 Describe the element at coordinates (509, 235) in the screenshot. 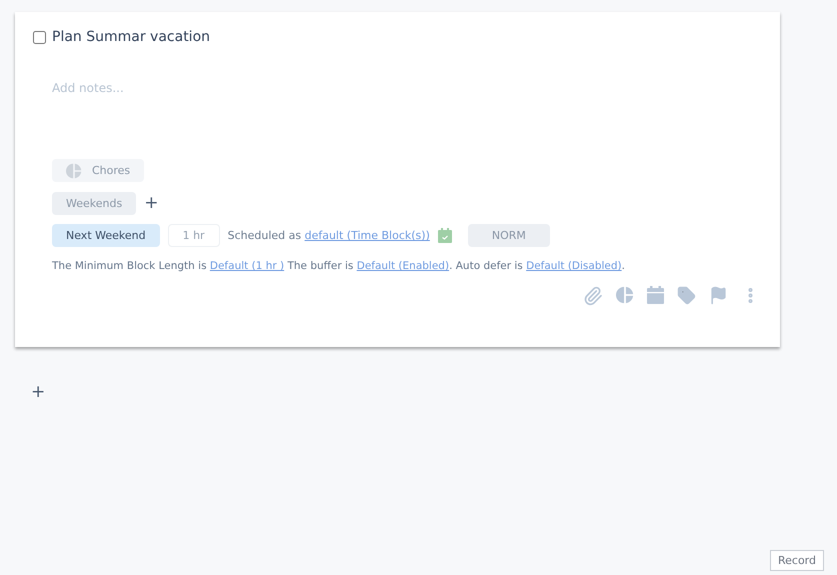

I see `priority-chip: NORM` at that location.